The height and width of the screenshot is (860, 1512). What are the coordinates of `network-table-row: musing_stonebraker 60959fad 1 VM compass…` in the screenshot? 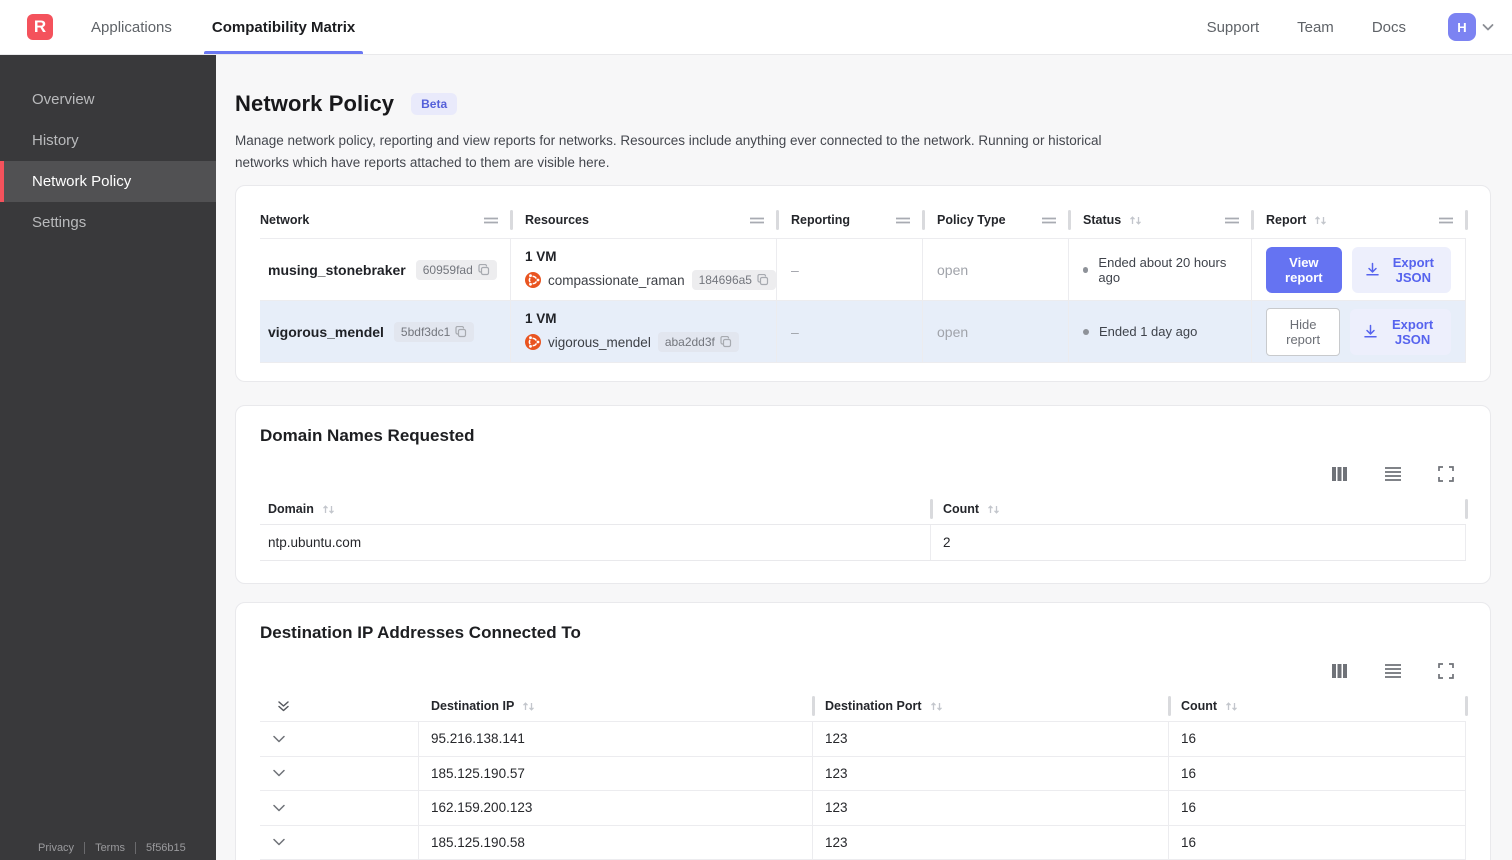 It's located at (863, 269).